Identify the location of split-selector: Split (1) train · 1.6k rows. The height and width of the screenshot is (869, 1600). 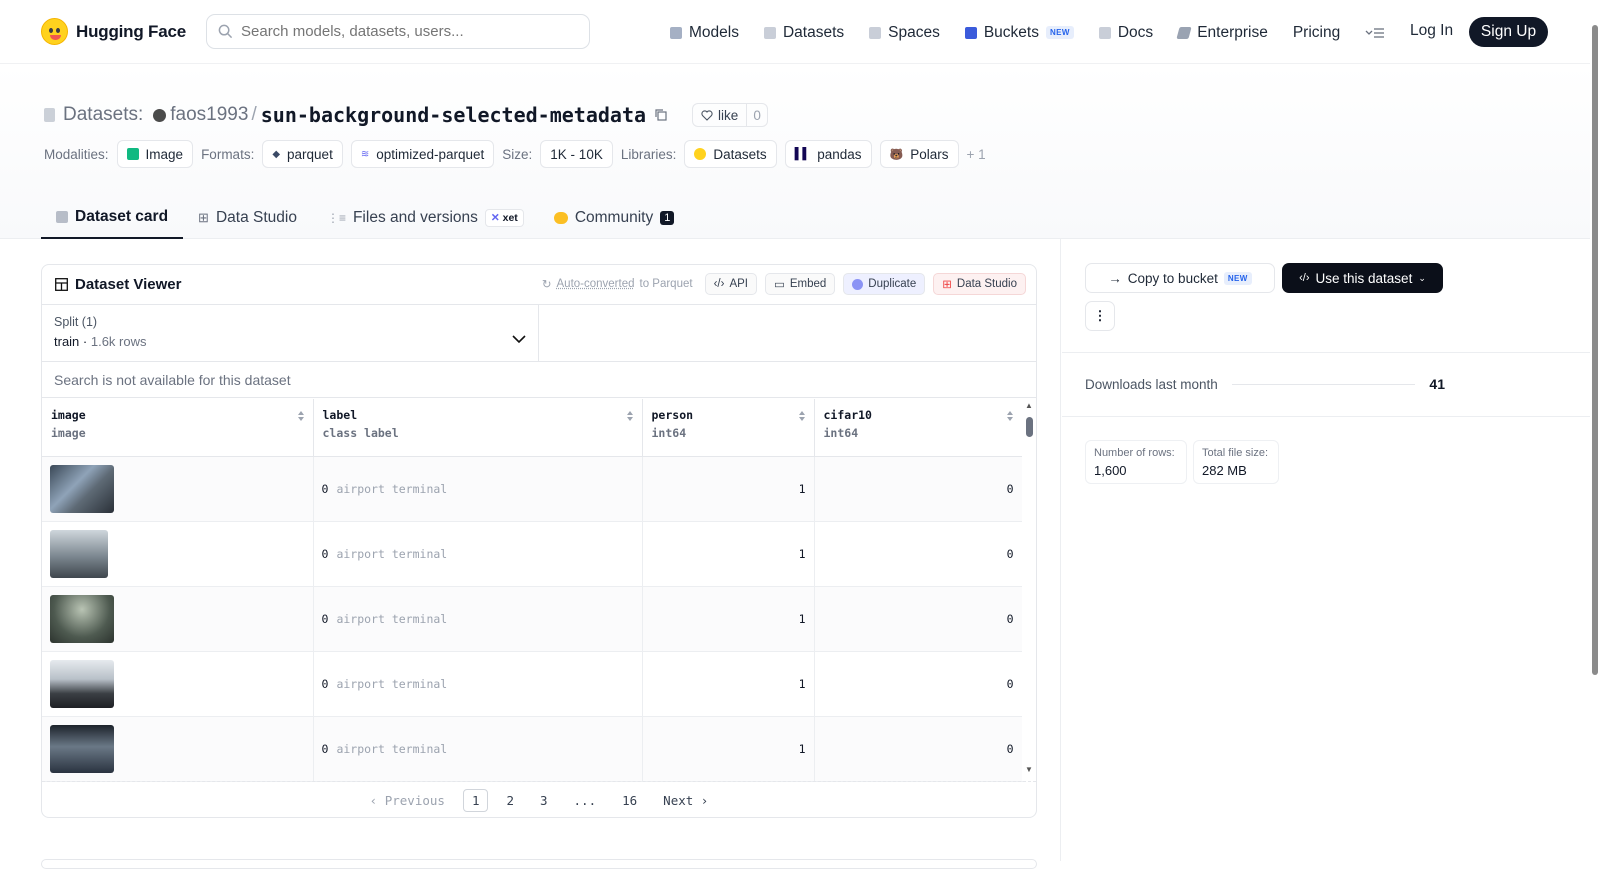
(290, 333).